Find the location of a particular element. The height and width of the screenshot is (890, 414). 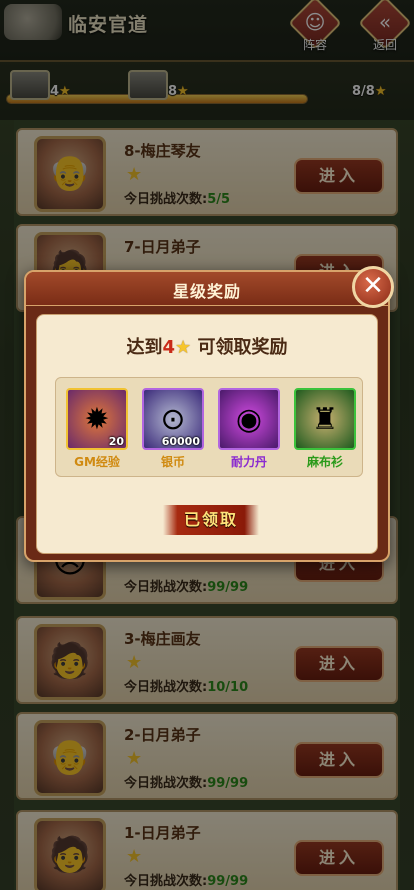

reward-list: ✹ 20 GM经验 ⊙ 60000 银币 ◉ 耐力丹 ♜ 麻布衫 is located at coordinates (209, 427).